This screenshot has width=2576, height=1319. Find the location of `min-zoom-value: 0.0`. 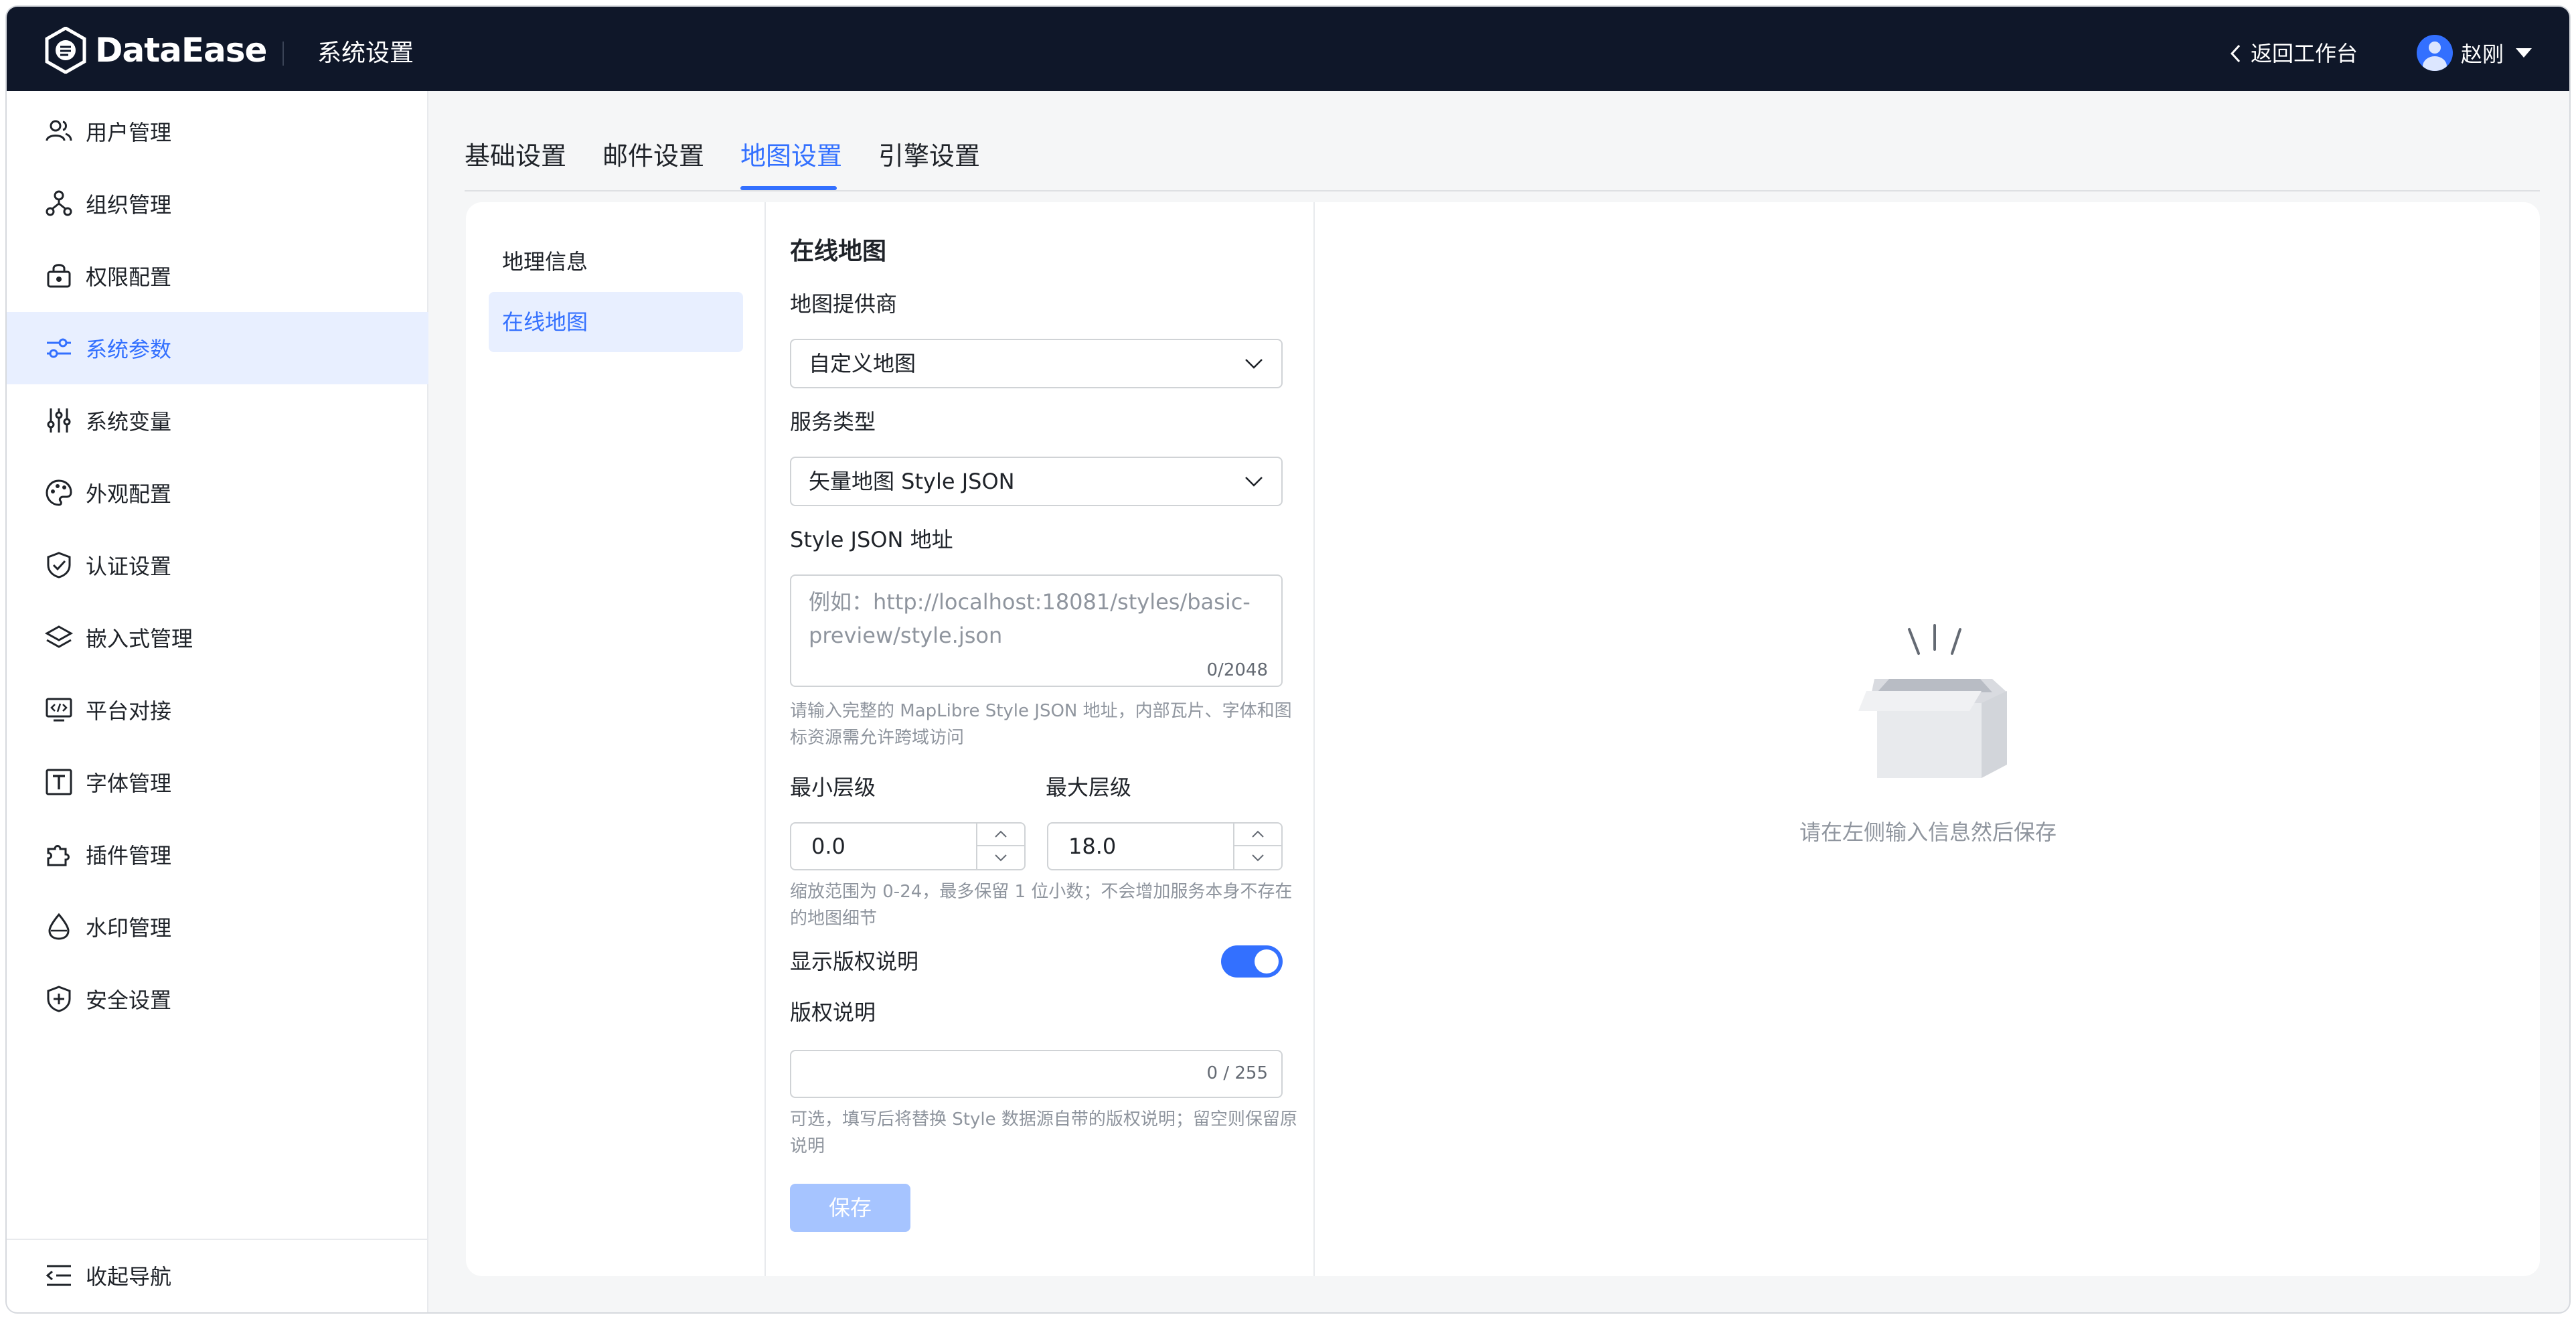

min-zoom-value: 0.0 is located at coordinates (829, 846).